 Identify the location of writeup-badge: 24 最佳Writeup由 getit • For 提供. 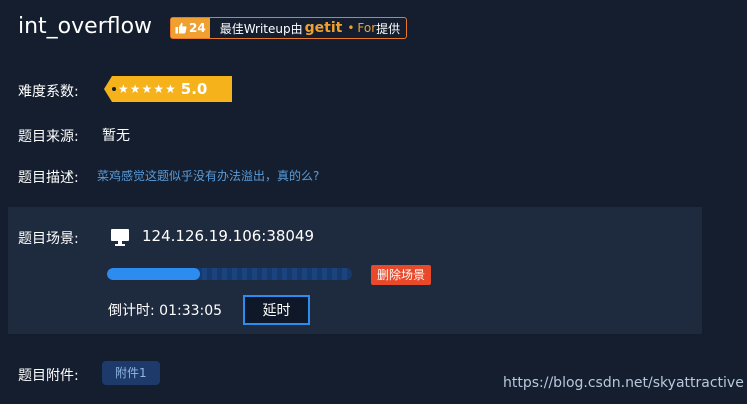
(289, 28).